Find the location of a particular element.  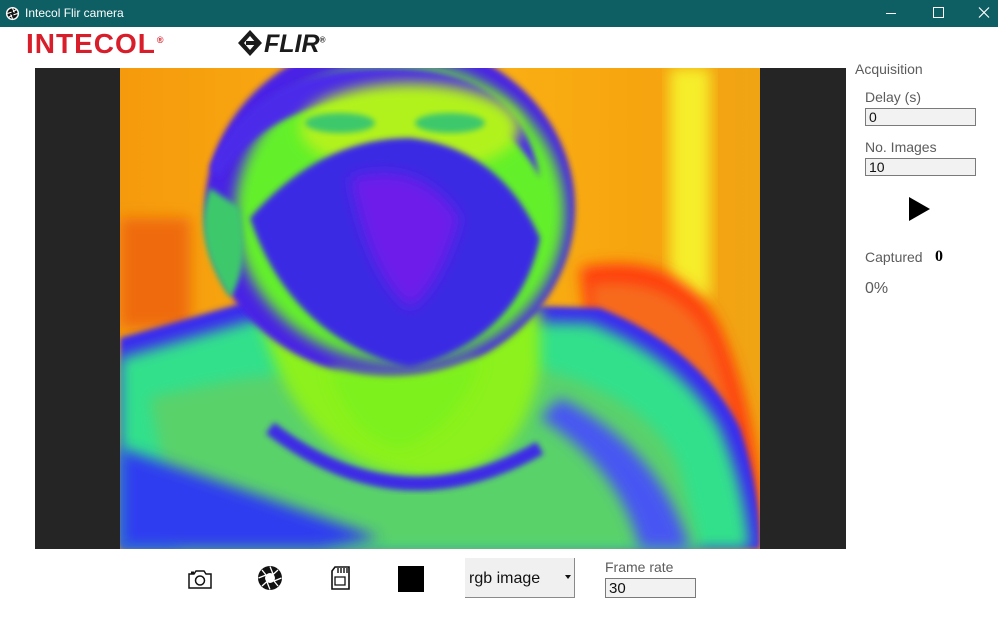

frame-rate-input: 30 is located at coordinates (650, 588).